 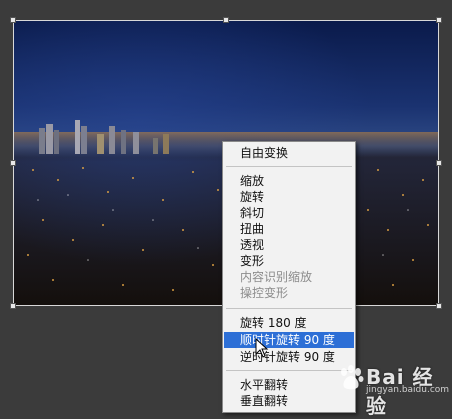 I want to click on transform-handle-bottom-left, so click(x=13, y=306).